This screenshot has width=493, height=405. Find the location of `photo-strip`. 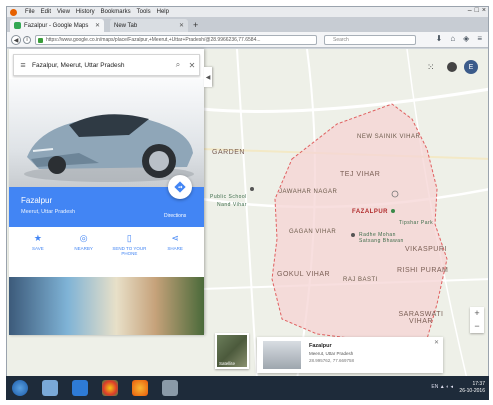

photo-strip is located at coordinates (106, 306).